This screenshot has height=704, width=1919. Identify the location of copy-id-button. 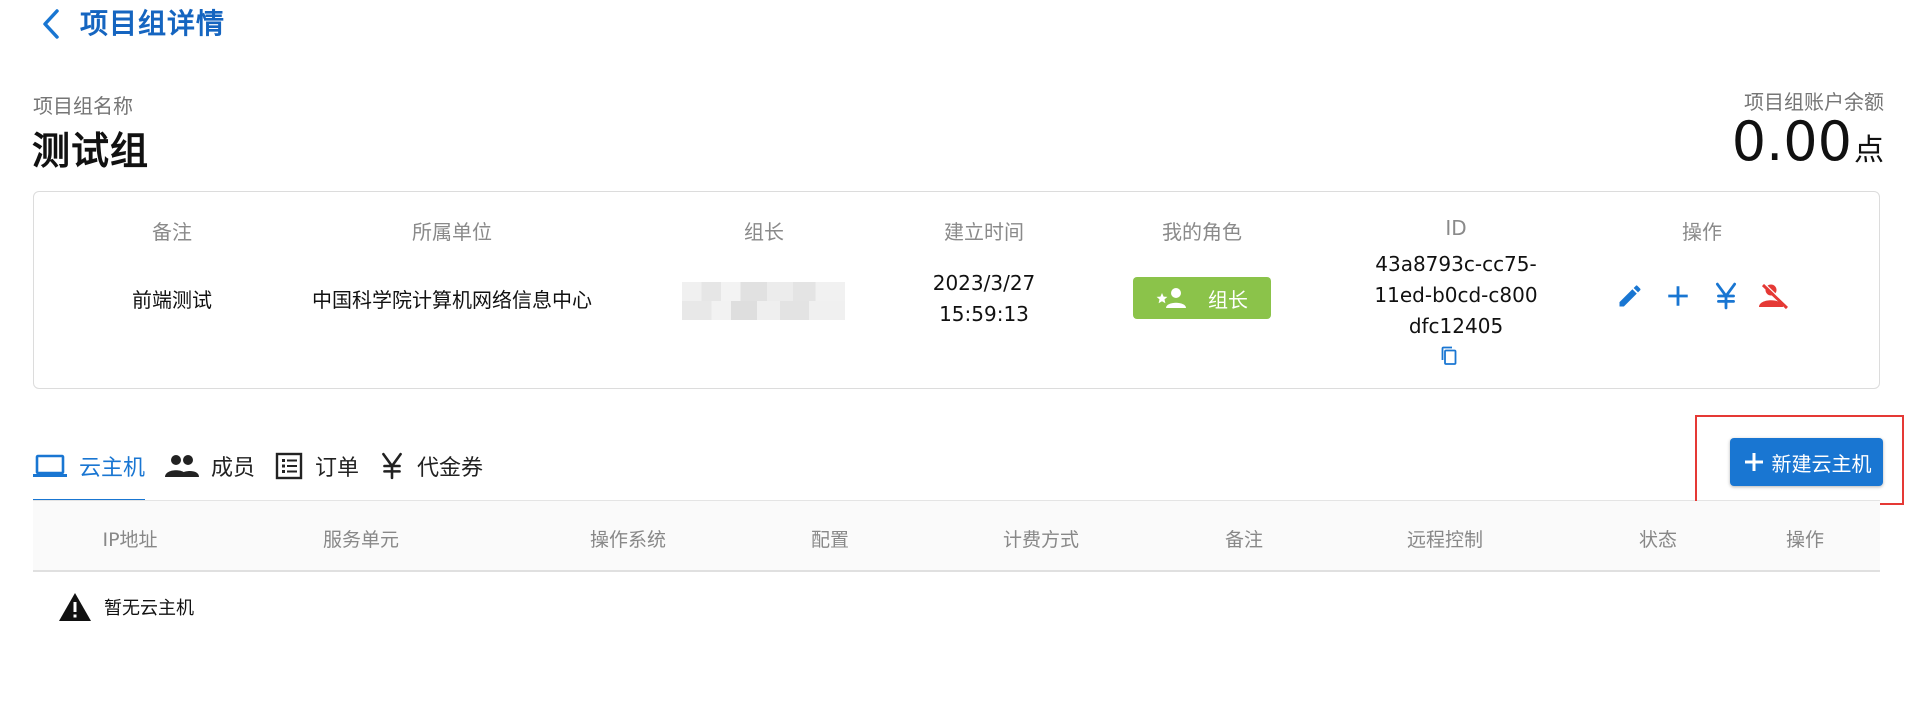
(1449, 356).